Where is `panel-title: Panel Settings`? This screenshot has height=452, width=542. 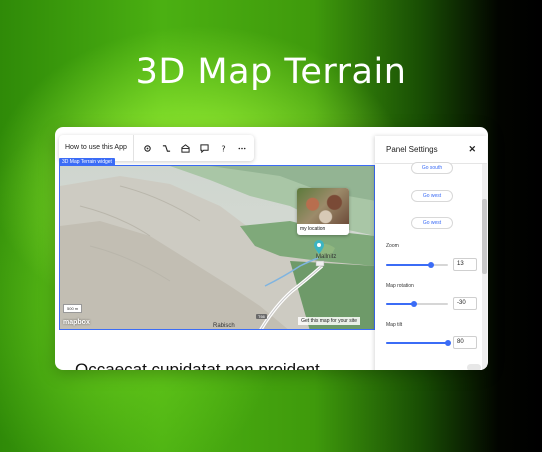
panel-title: Panel Settings is located at coordinates (412, 149).